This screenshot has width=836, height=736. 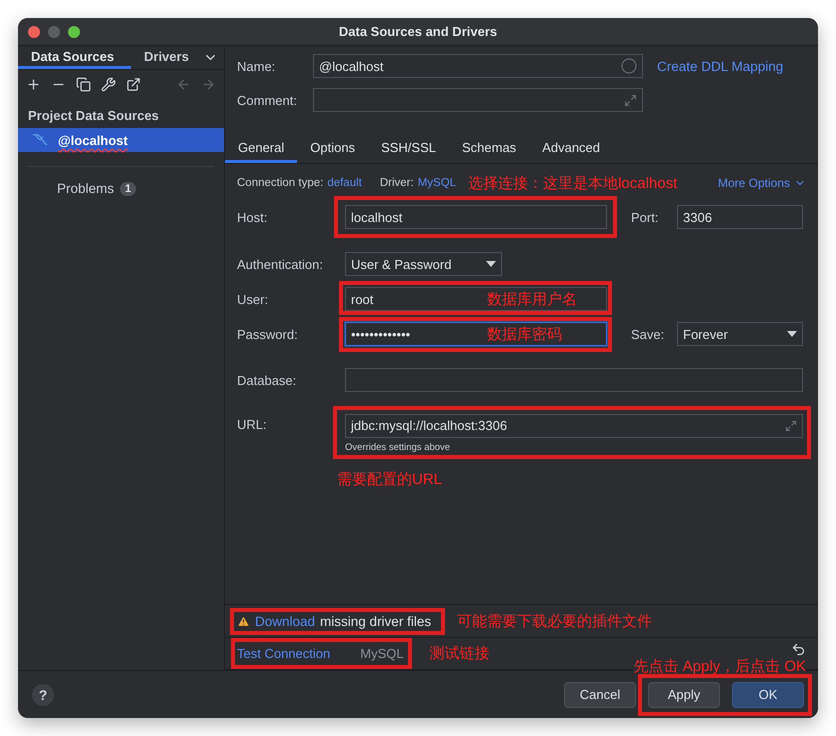 What do you see at coordinates (574, 426) in the screenshot?
I see `url-field: jdbc:mysql://localhost:3306` at bounding box center [574, 426].